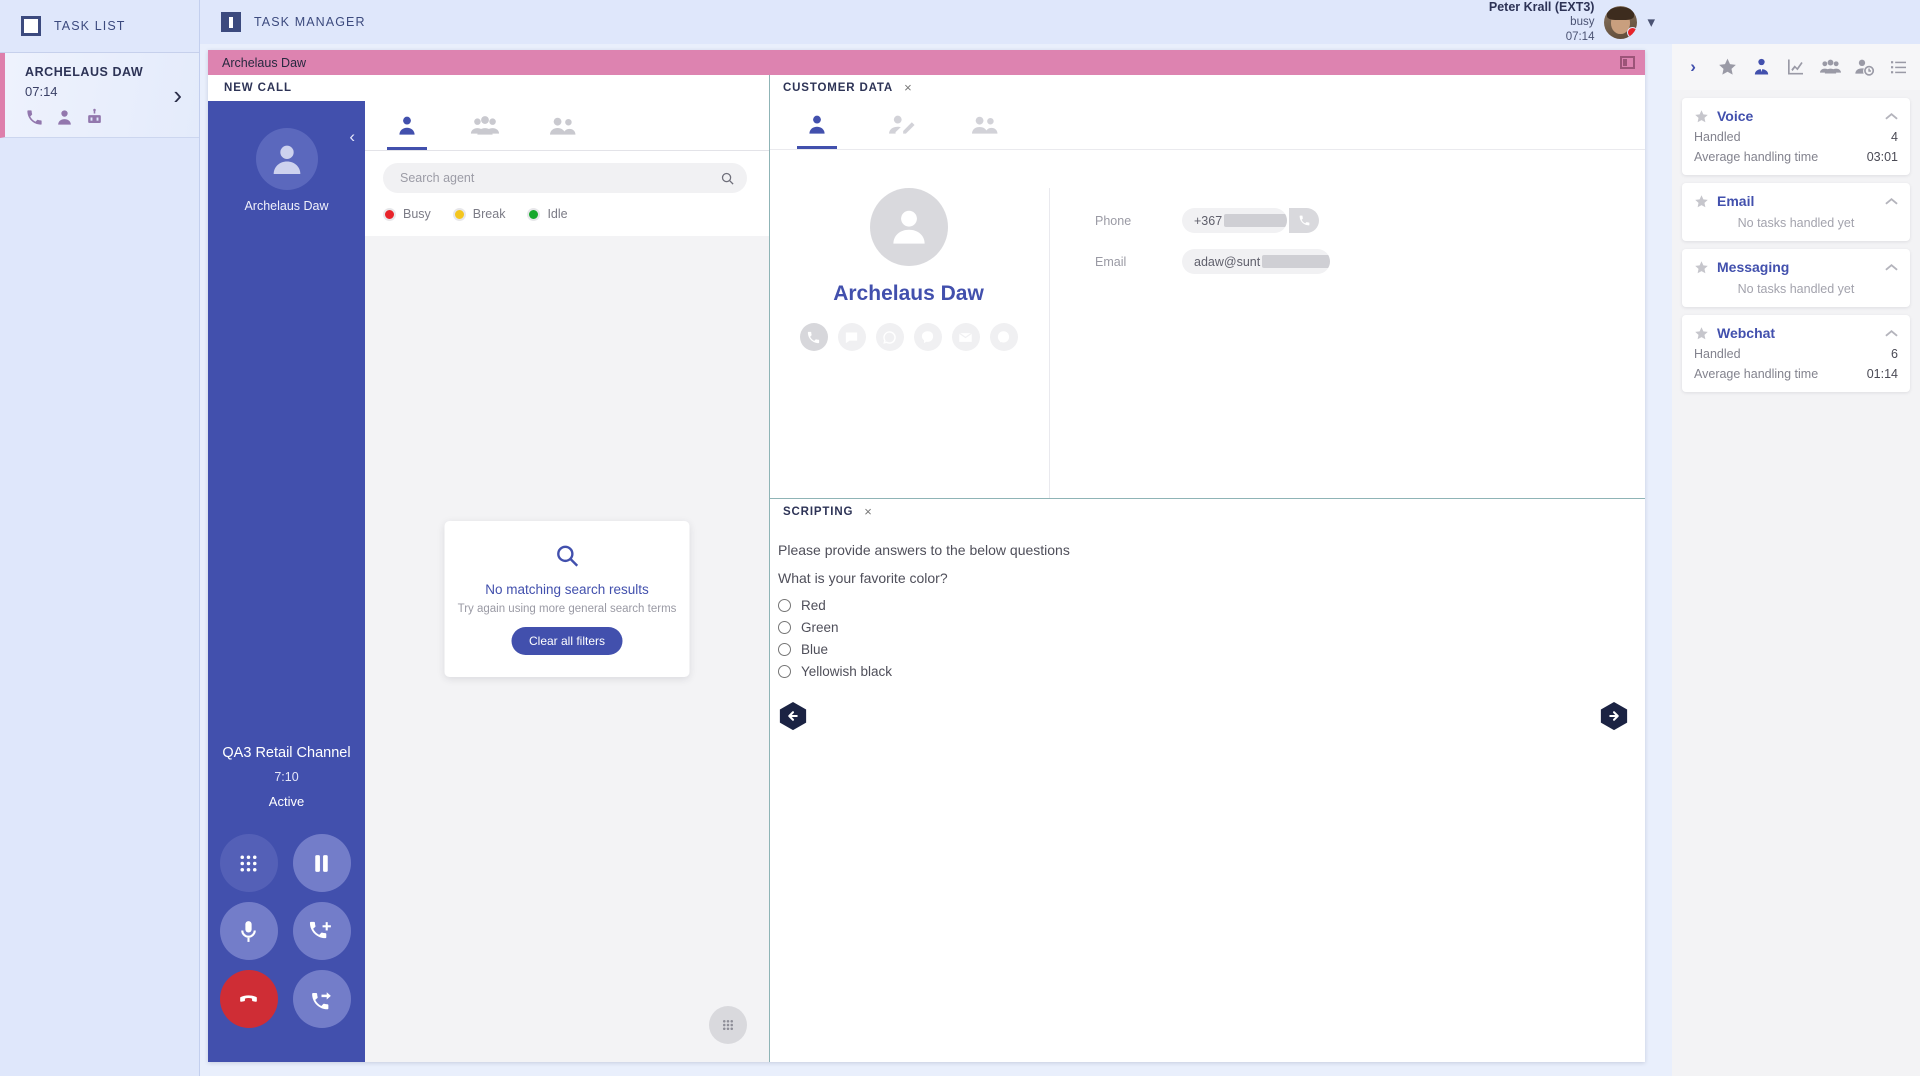 This screenshot has height=1076, width=1920. What do you see at coordinates (1756, 157) in the screenshot?
I see `aht-label: Average handling time` at bounding box center [1756, 157].